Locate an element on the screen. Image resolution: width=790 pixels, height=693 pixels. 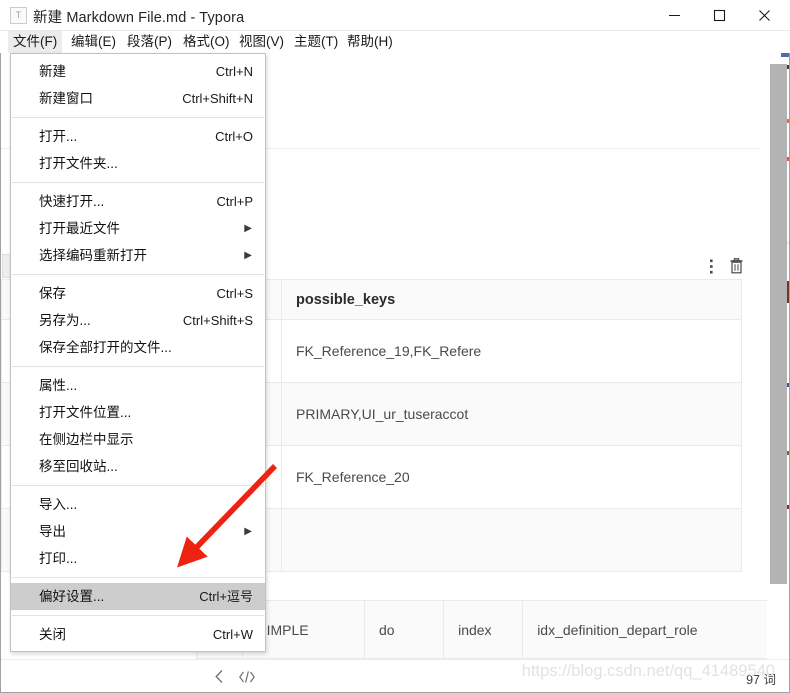
menu-item-reveal-in-sidebar: 在侧边栏中显示 is located at coordinates (138, 439).